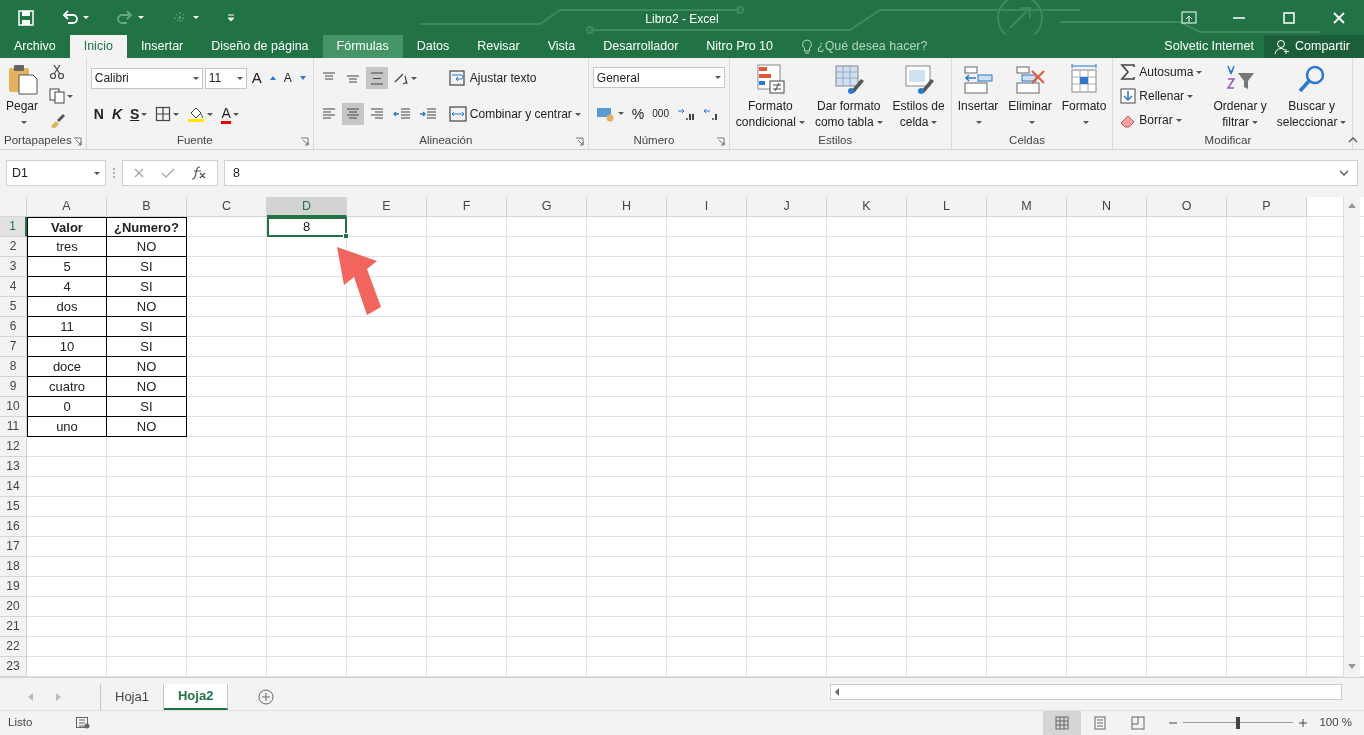 This screenshot has width=1364, height=735. I want to click on scroll-down-icon, so click(1352, 666).